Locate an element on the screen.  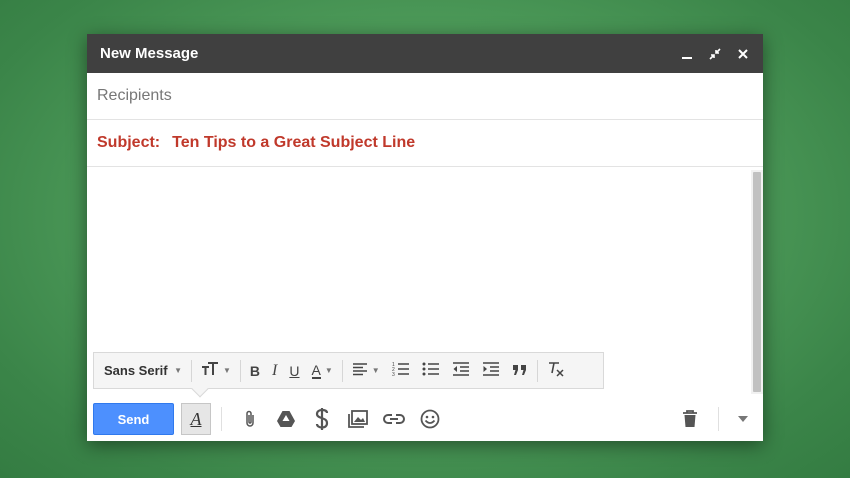
send-button: Send is located at coordinates (133, 419).